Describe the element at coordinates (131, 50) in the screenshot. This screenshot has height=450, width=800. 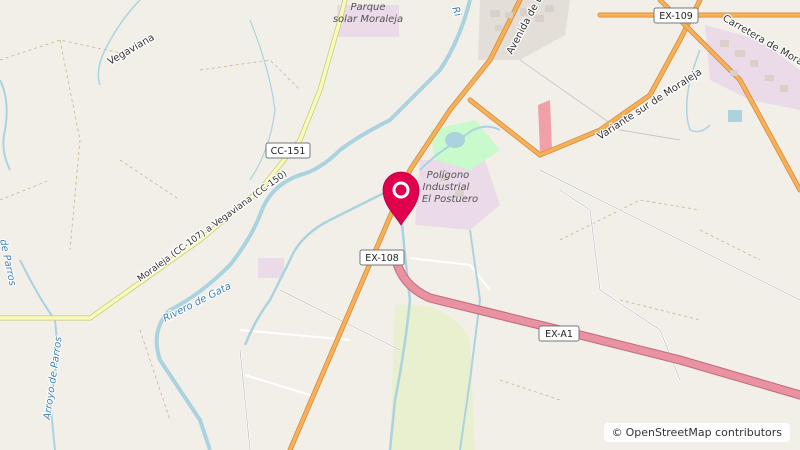
I see `road-label-vegaviana: Vegaviana` at that location.